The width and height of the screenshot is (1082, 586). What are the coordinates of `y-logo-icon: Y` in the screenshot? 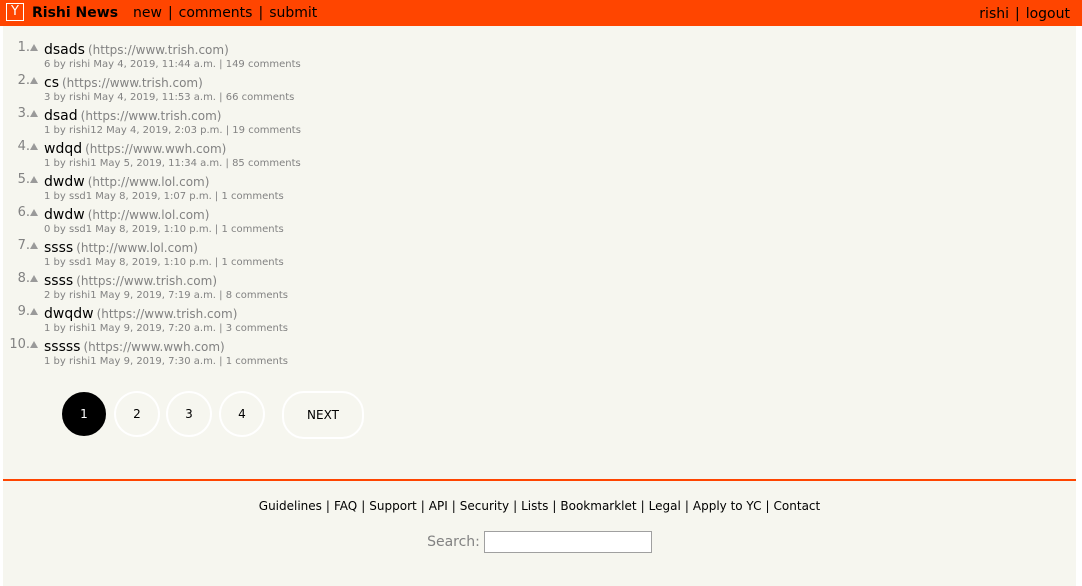 It's located at (15, 12).